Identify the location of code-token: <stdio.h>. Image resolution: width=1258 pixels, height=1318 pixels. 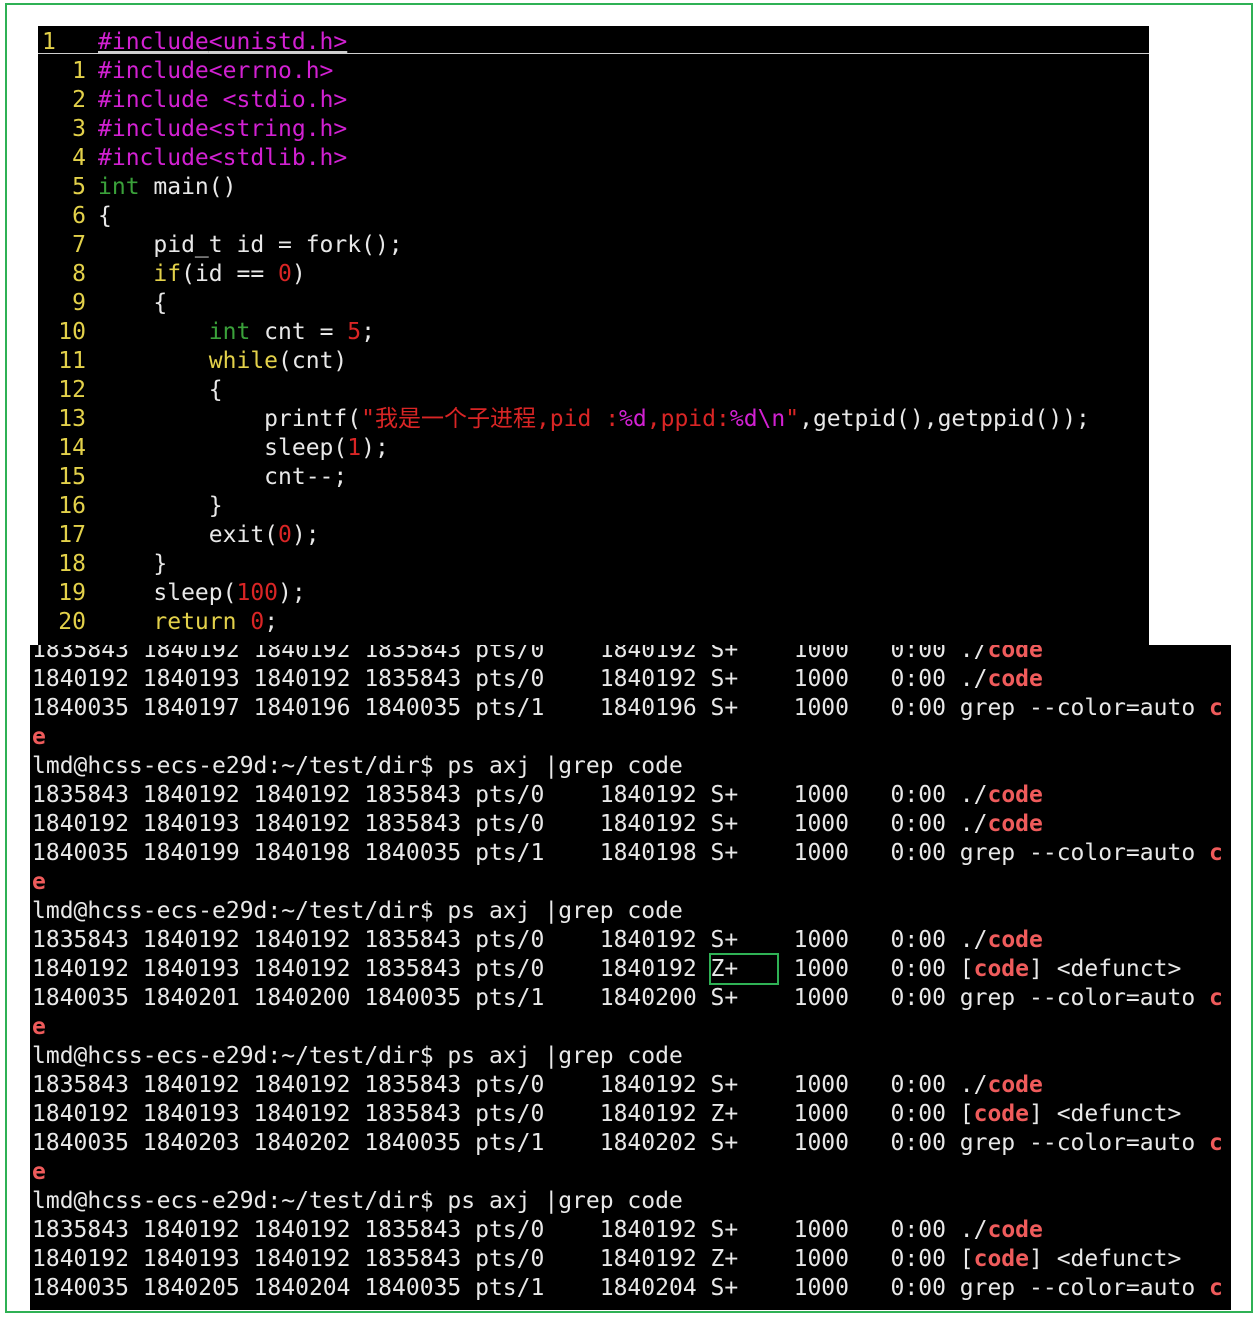
(285, 100).